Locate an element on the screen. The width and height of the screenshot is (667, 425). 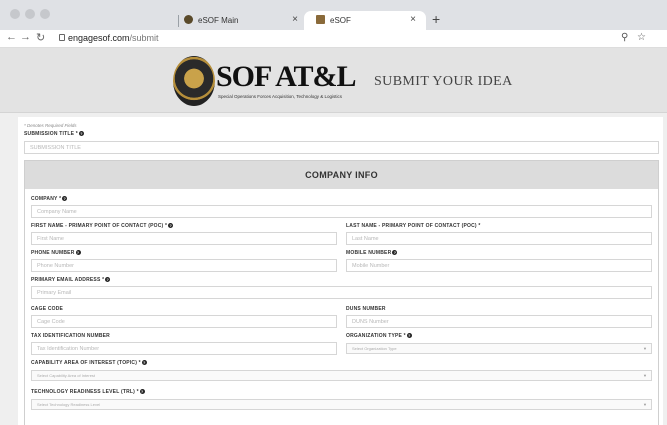
capability-label: CAPABILITY AREA OF INTEREST (TOPIC) *? is located at coordinates (89, 363).